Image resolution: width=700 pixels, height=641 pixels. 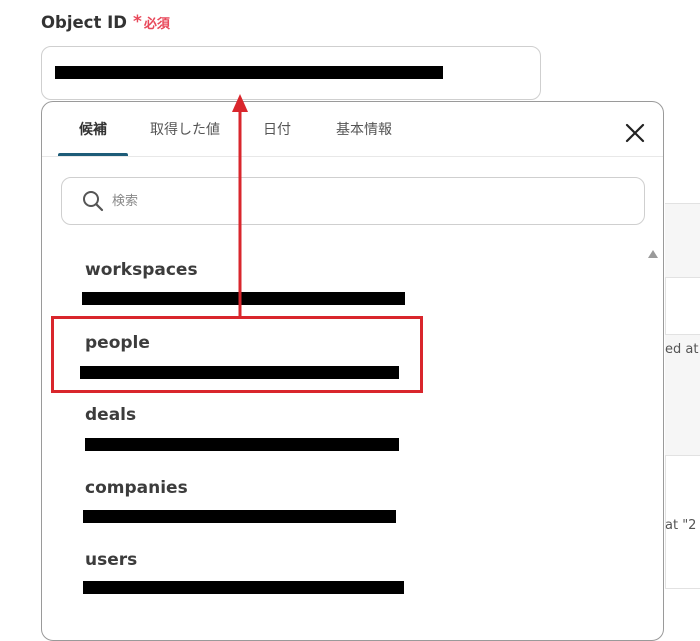 I want to click on search-input, so click(x=362, y=201).